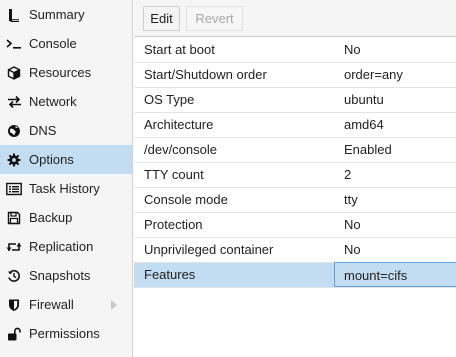 This screenshot has height=357, width=456. Describe the element at coordinates (295, 125) in the screenshot. I see `options-row-architecture: Architecture amd64` at that location.